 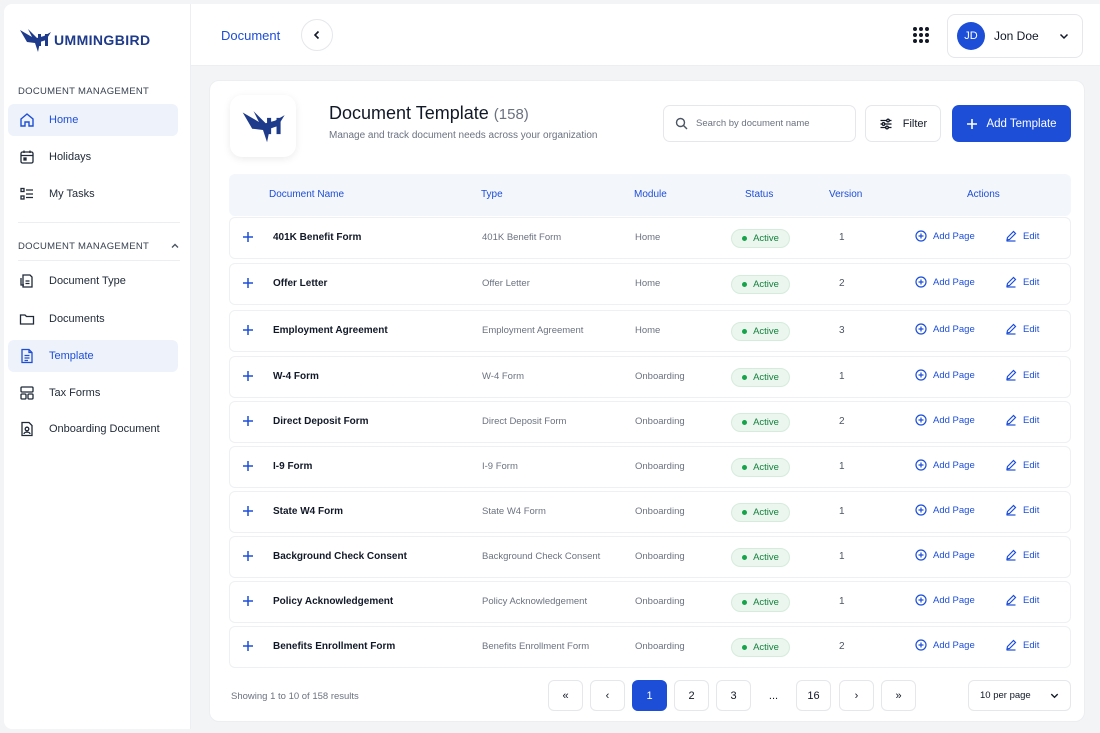 What do you see at coordinates (649, 695) in the screenshot?
I see `page-button-1: 1` at bounding box center [649, 695].